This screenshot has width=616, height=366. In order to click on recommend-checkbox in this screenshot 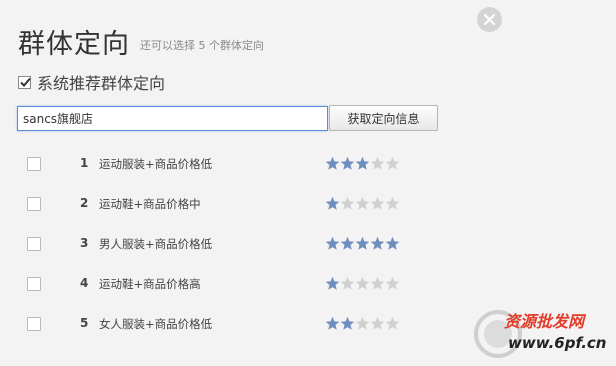, I will do `click(24, 82)`.